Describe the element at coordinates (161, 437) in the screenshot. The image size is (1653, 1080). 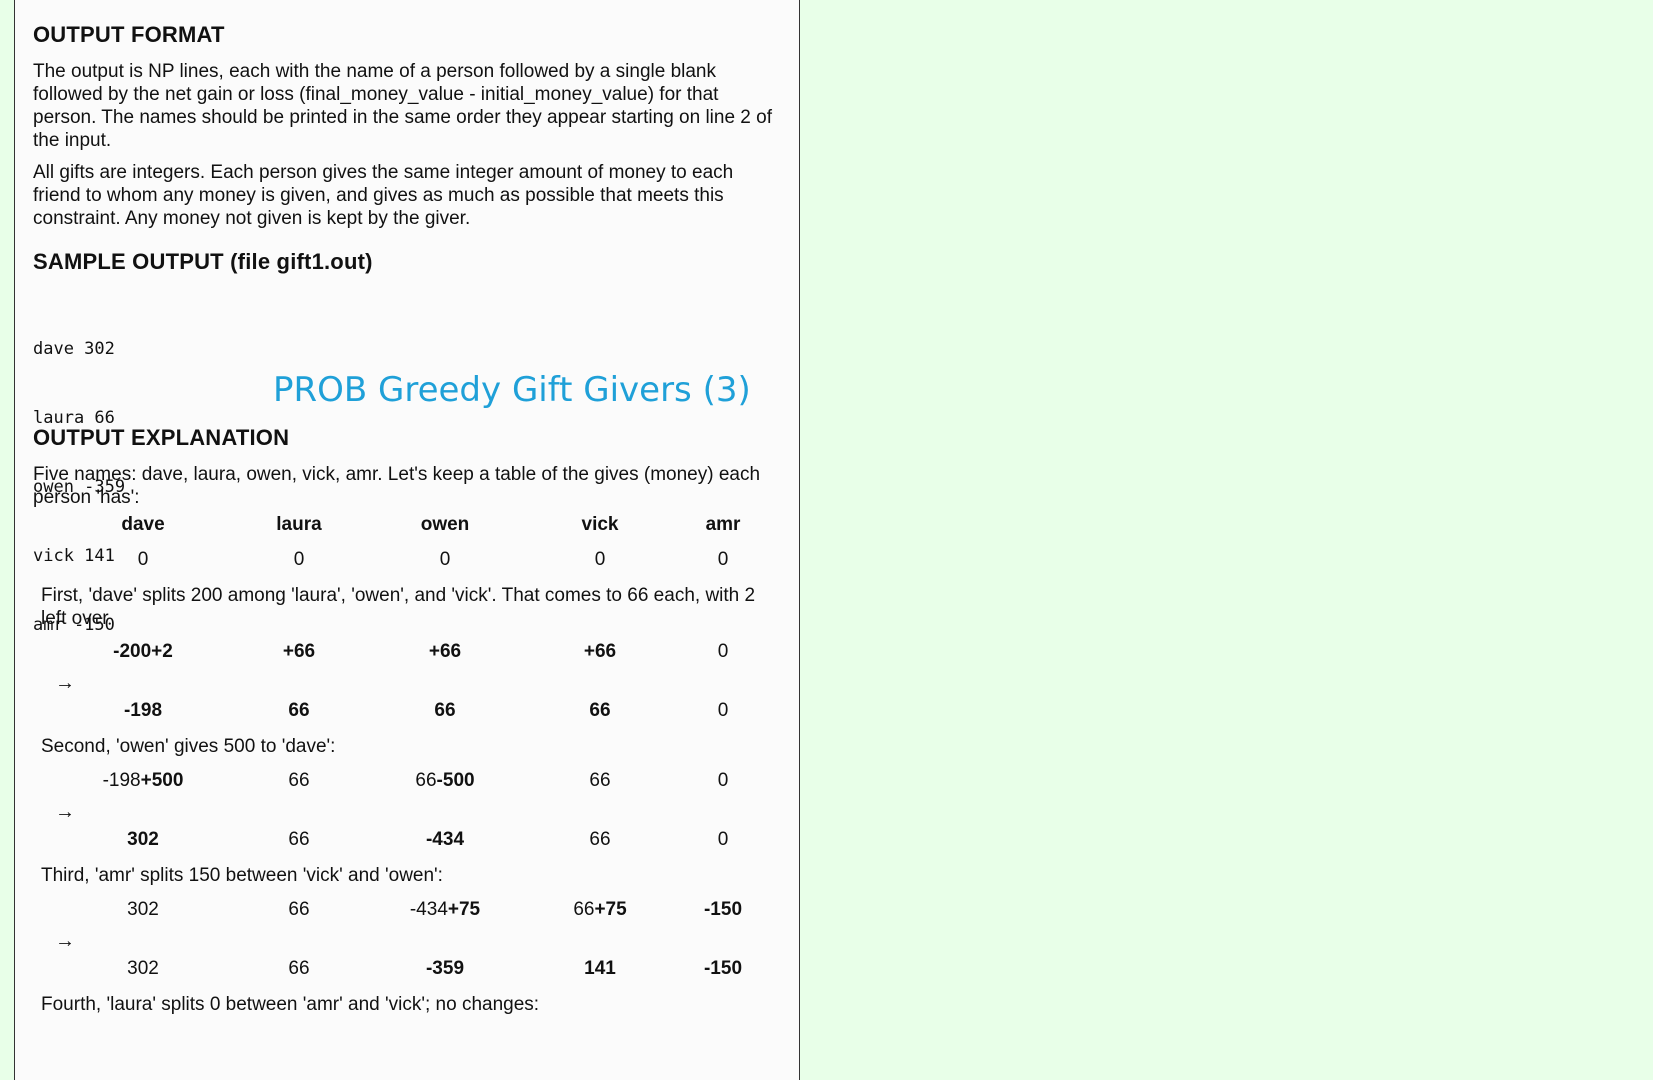
I see `output-explanation-heading: OUTPUT EXPLANATION` at that location.